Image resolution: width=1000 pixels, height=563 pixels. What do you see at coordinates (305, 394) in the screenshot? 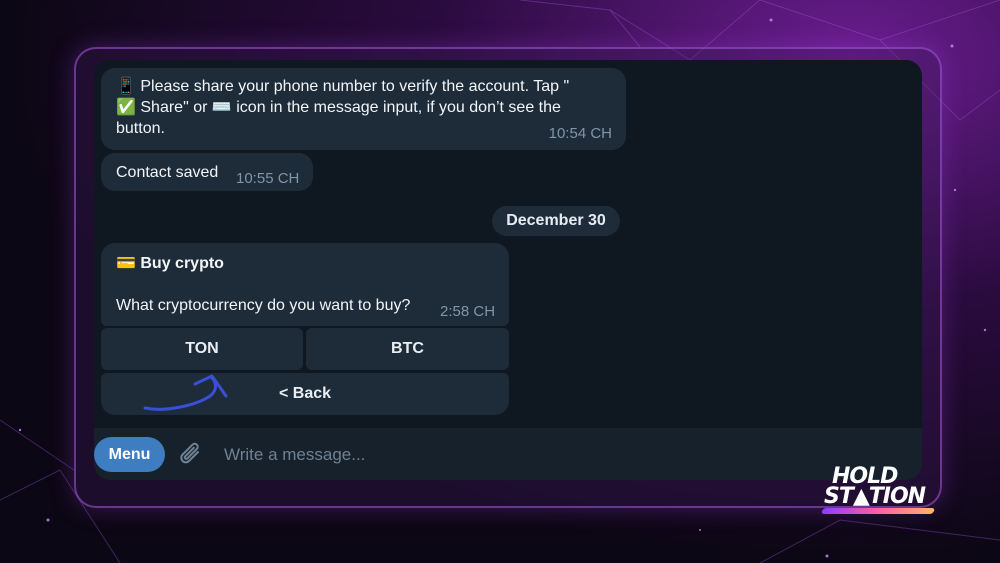
I see `back-button: < Back` at bounding box center [305, 394].